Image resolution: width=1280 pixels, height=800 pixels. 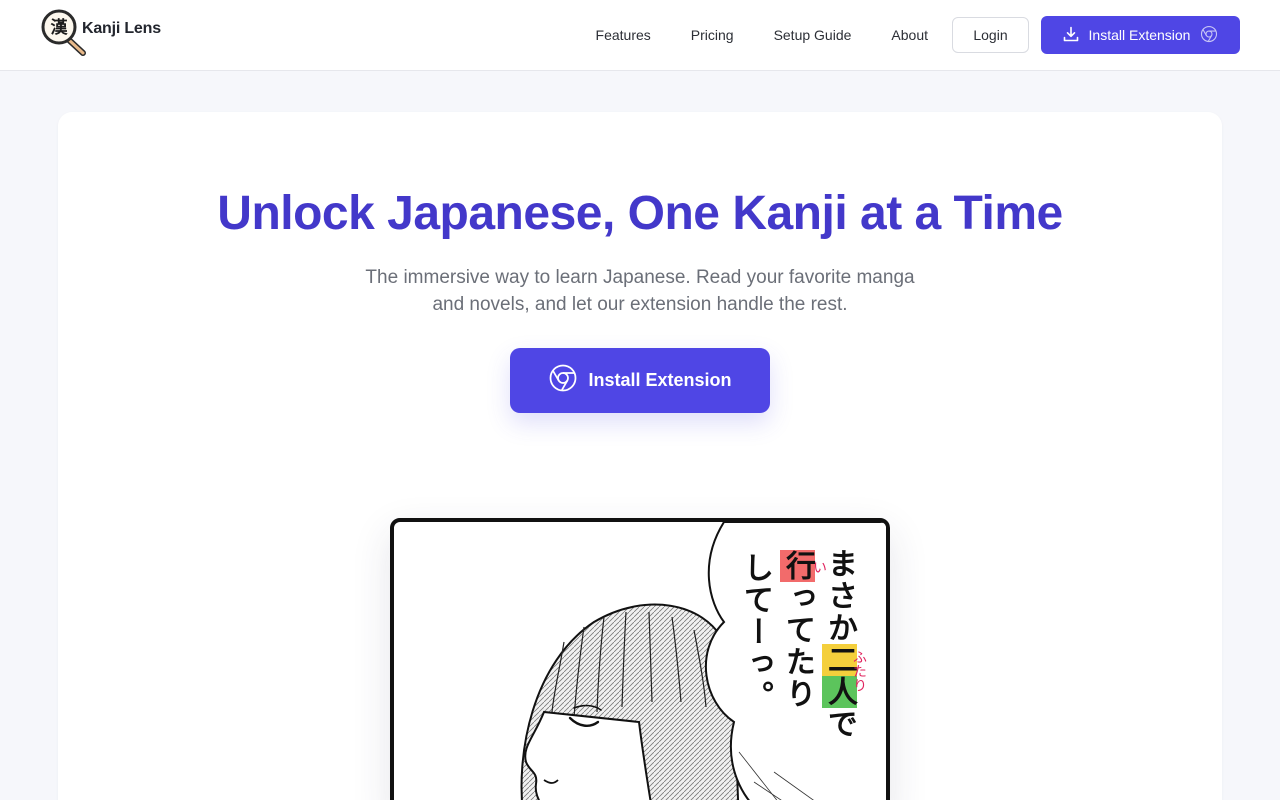 What do you see at coordinates (121, 28) in the screenshot?
I see `brand-name: Kanji Lens` at bounding box center [121, 28].